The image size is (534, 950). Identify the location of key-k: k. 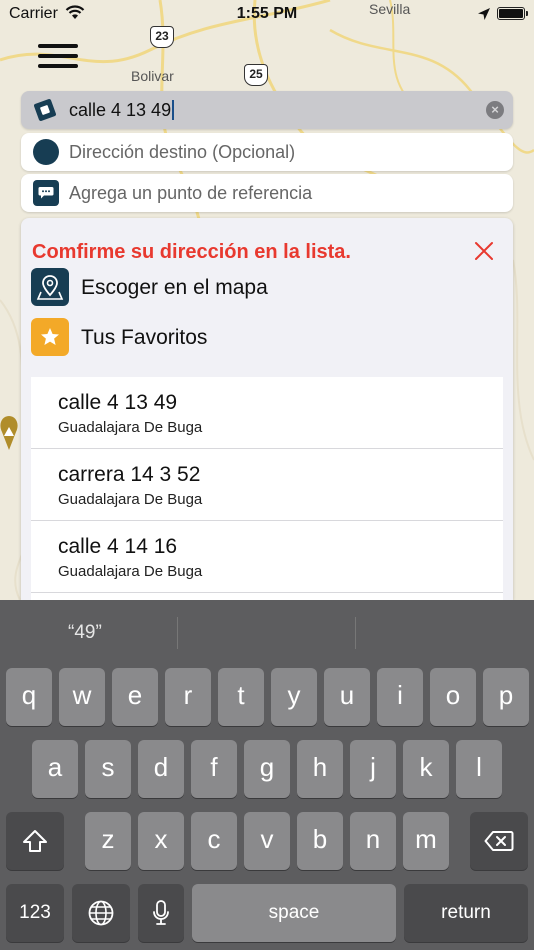
(426, 769).